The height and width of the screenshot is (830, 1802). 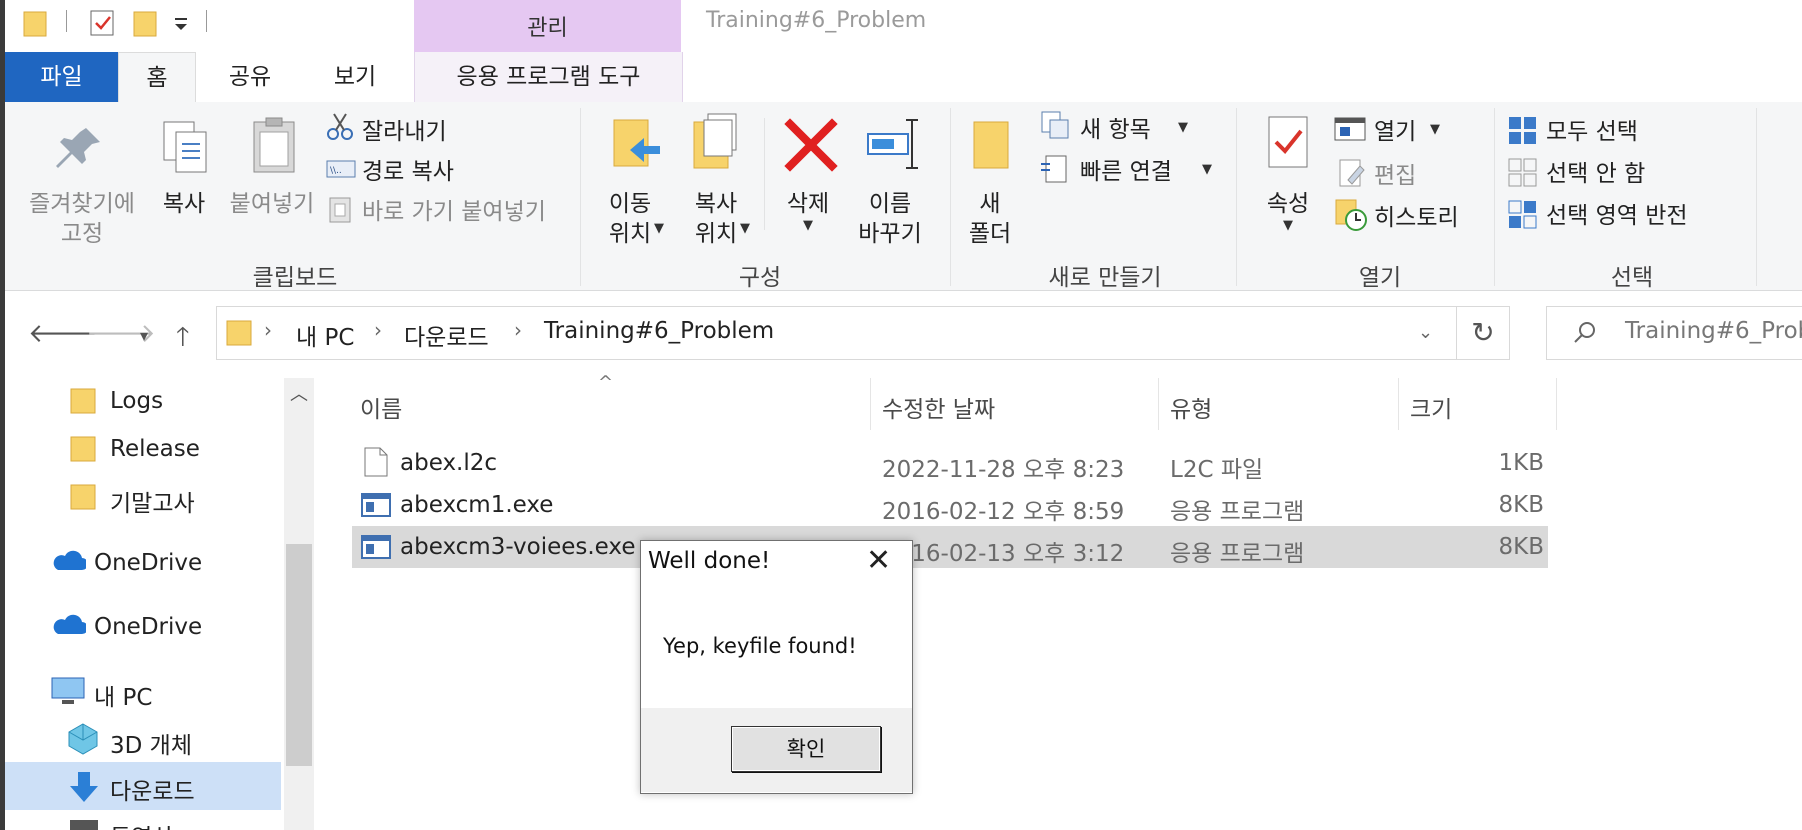 What do you see at coordinates (1003, 470) in the screenshot?
I see `file-modified: 2022-11-28 오후 8:23` at bounding box center [1003, 470].